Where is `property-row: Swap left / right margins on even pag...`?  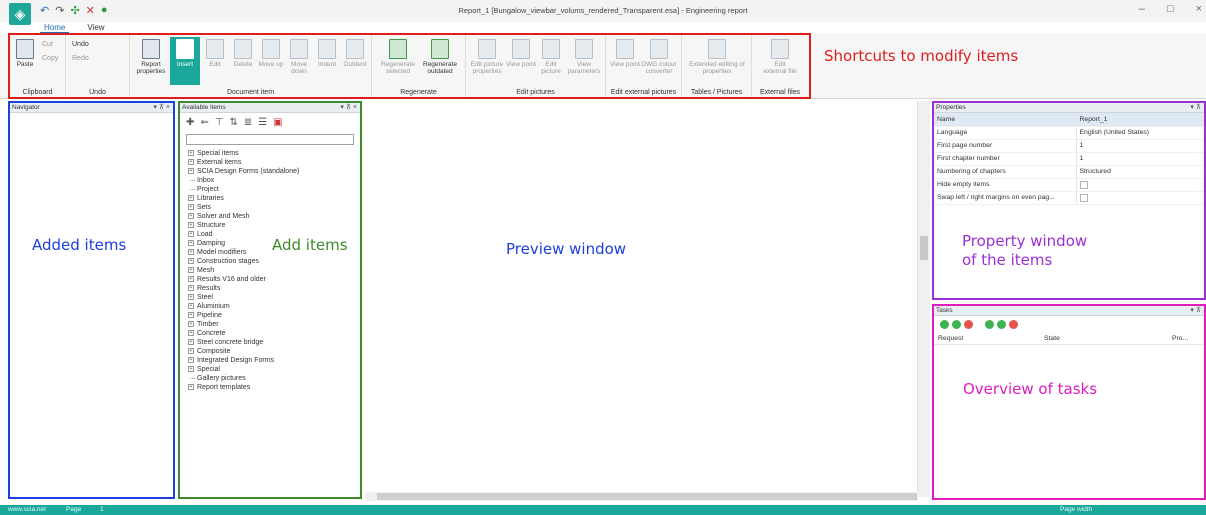
property-row: Swap left / right margins on even pag... is located at coordinates (1069, 198).